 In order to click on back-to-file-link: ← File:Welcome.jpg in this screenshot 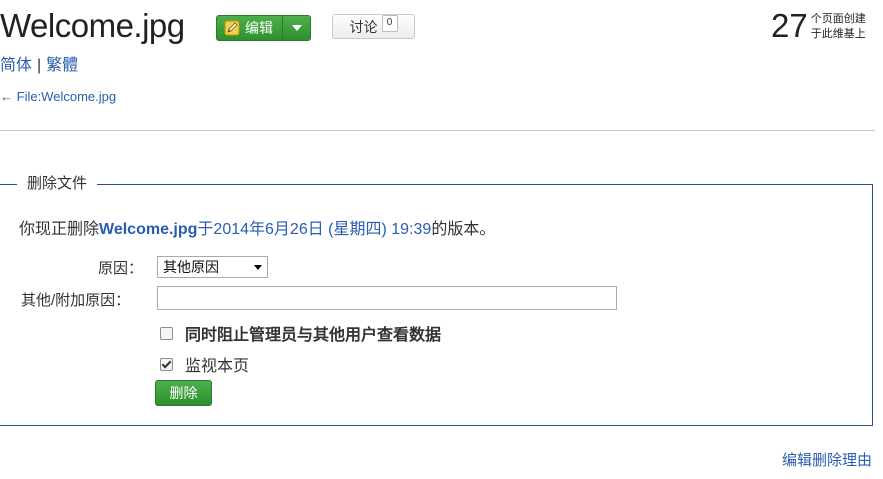, I will do `click(58, 96)`.